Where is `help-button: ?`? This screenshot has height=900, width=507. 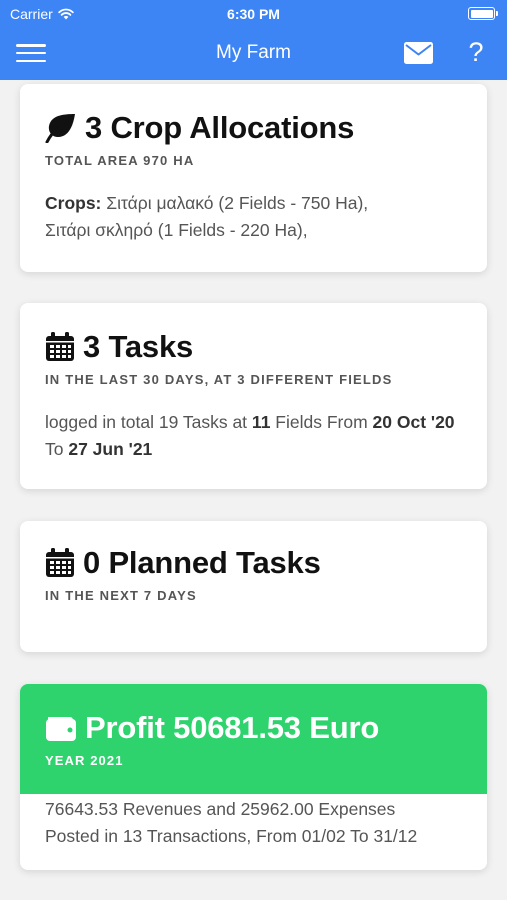 help-button: ? is located at coordinates (476, 52).